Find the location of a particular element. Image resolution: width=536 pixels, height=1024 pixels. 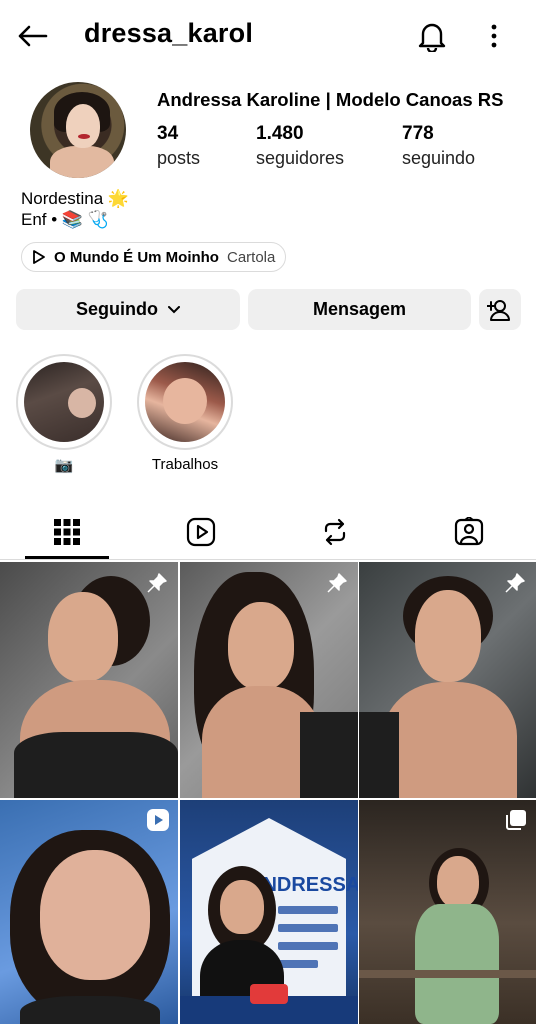

play-icon is located at coordinates (39, 257).